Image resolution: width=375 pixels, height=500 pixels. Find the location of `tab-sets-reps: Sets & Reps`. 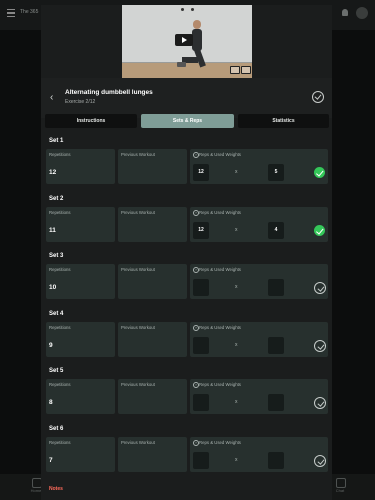

tab-sets-reps: Sets & Reps is located at coordinates (187, 121).